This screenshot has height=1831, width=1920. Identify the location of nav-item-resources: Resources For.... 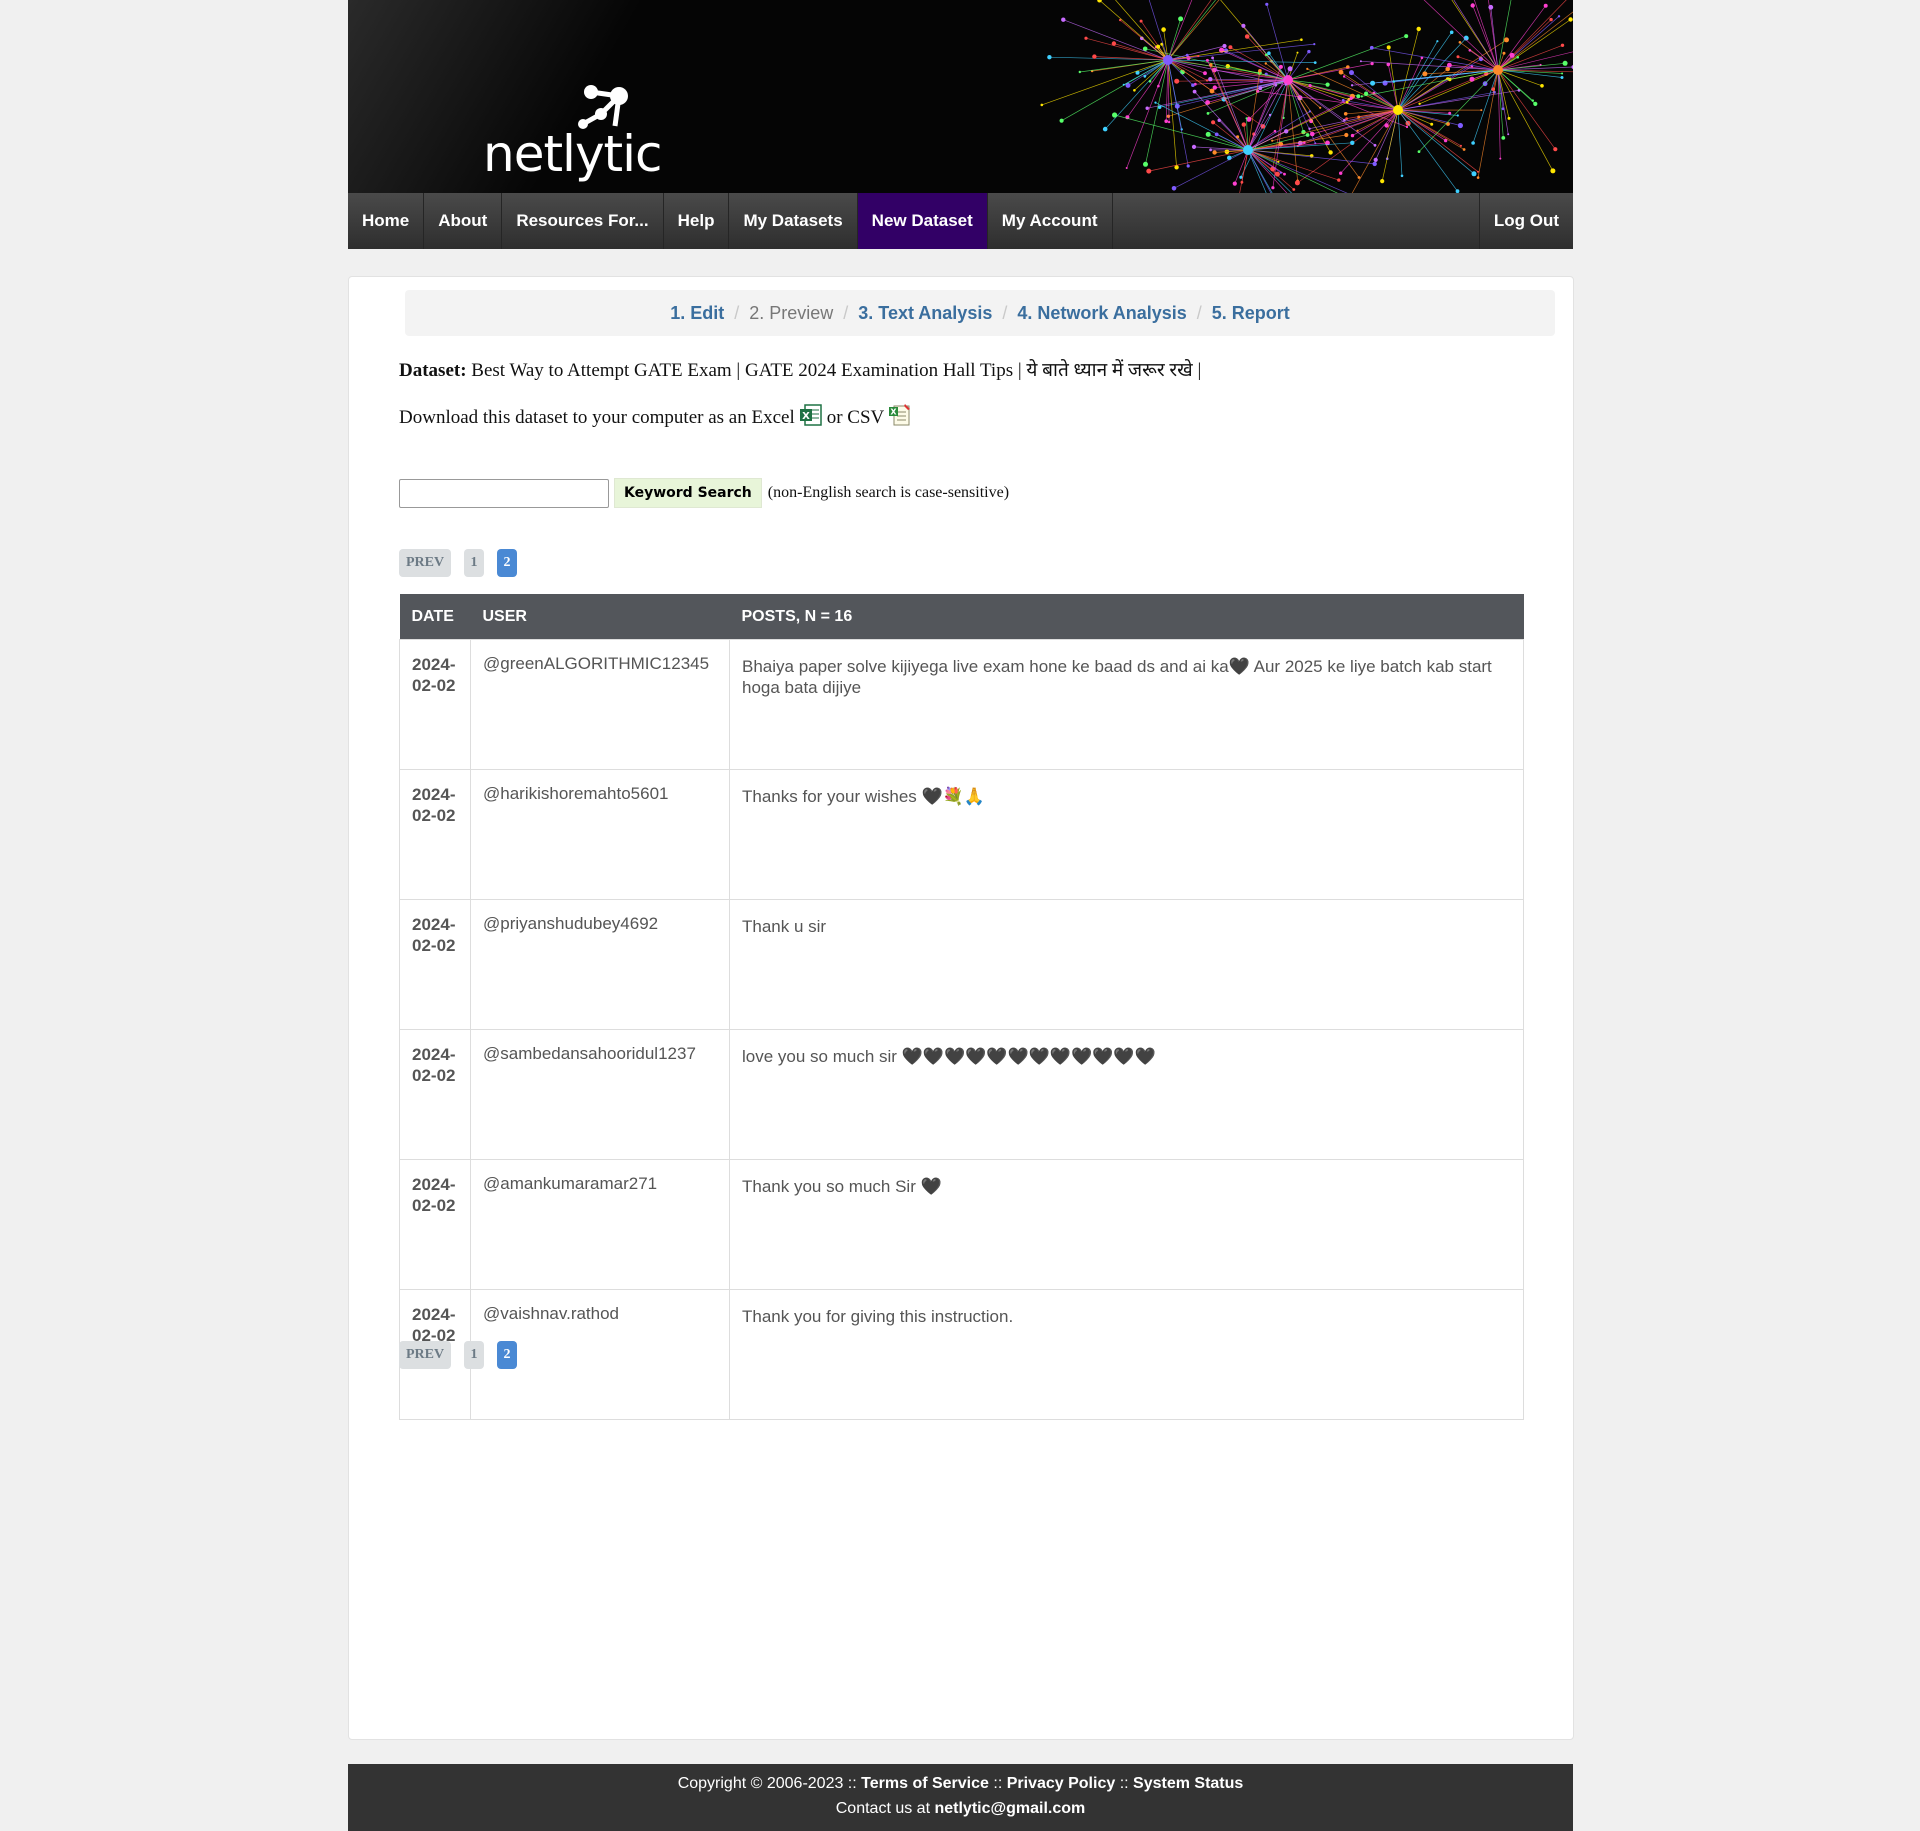
(583, 221).